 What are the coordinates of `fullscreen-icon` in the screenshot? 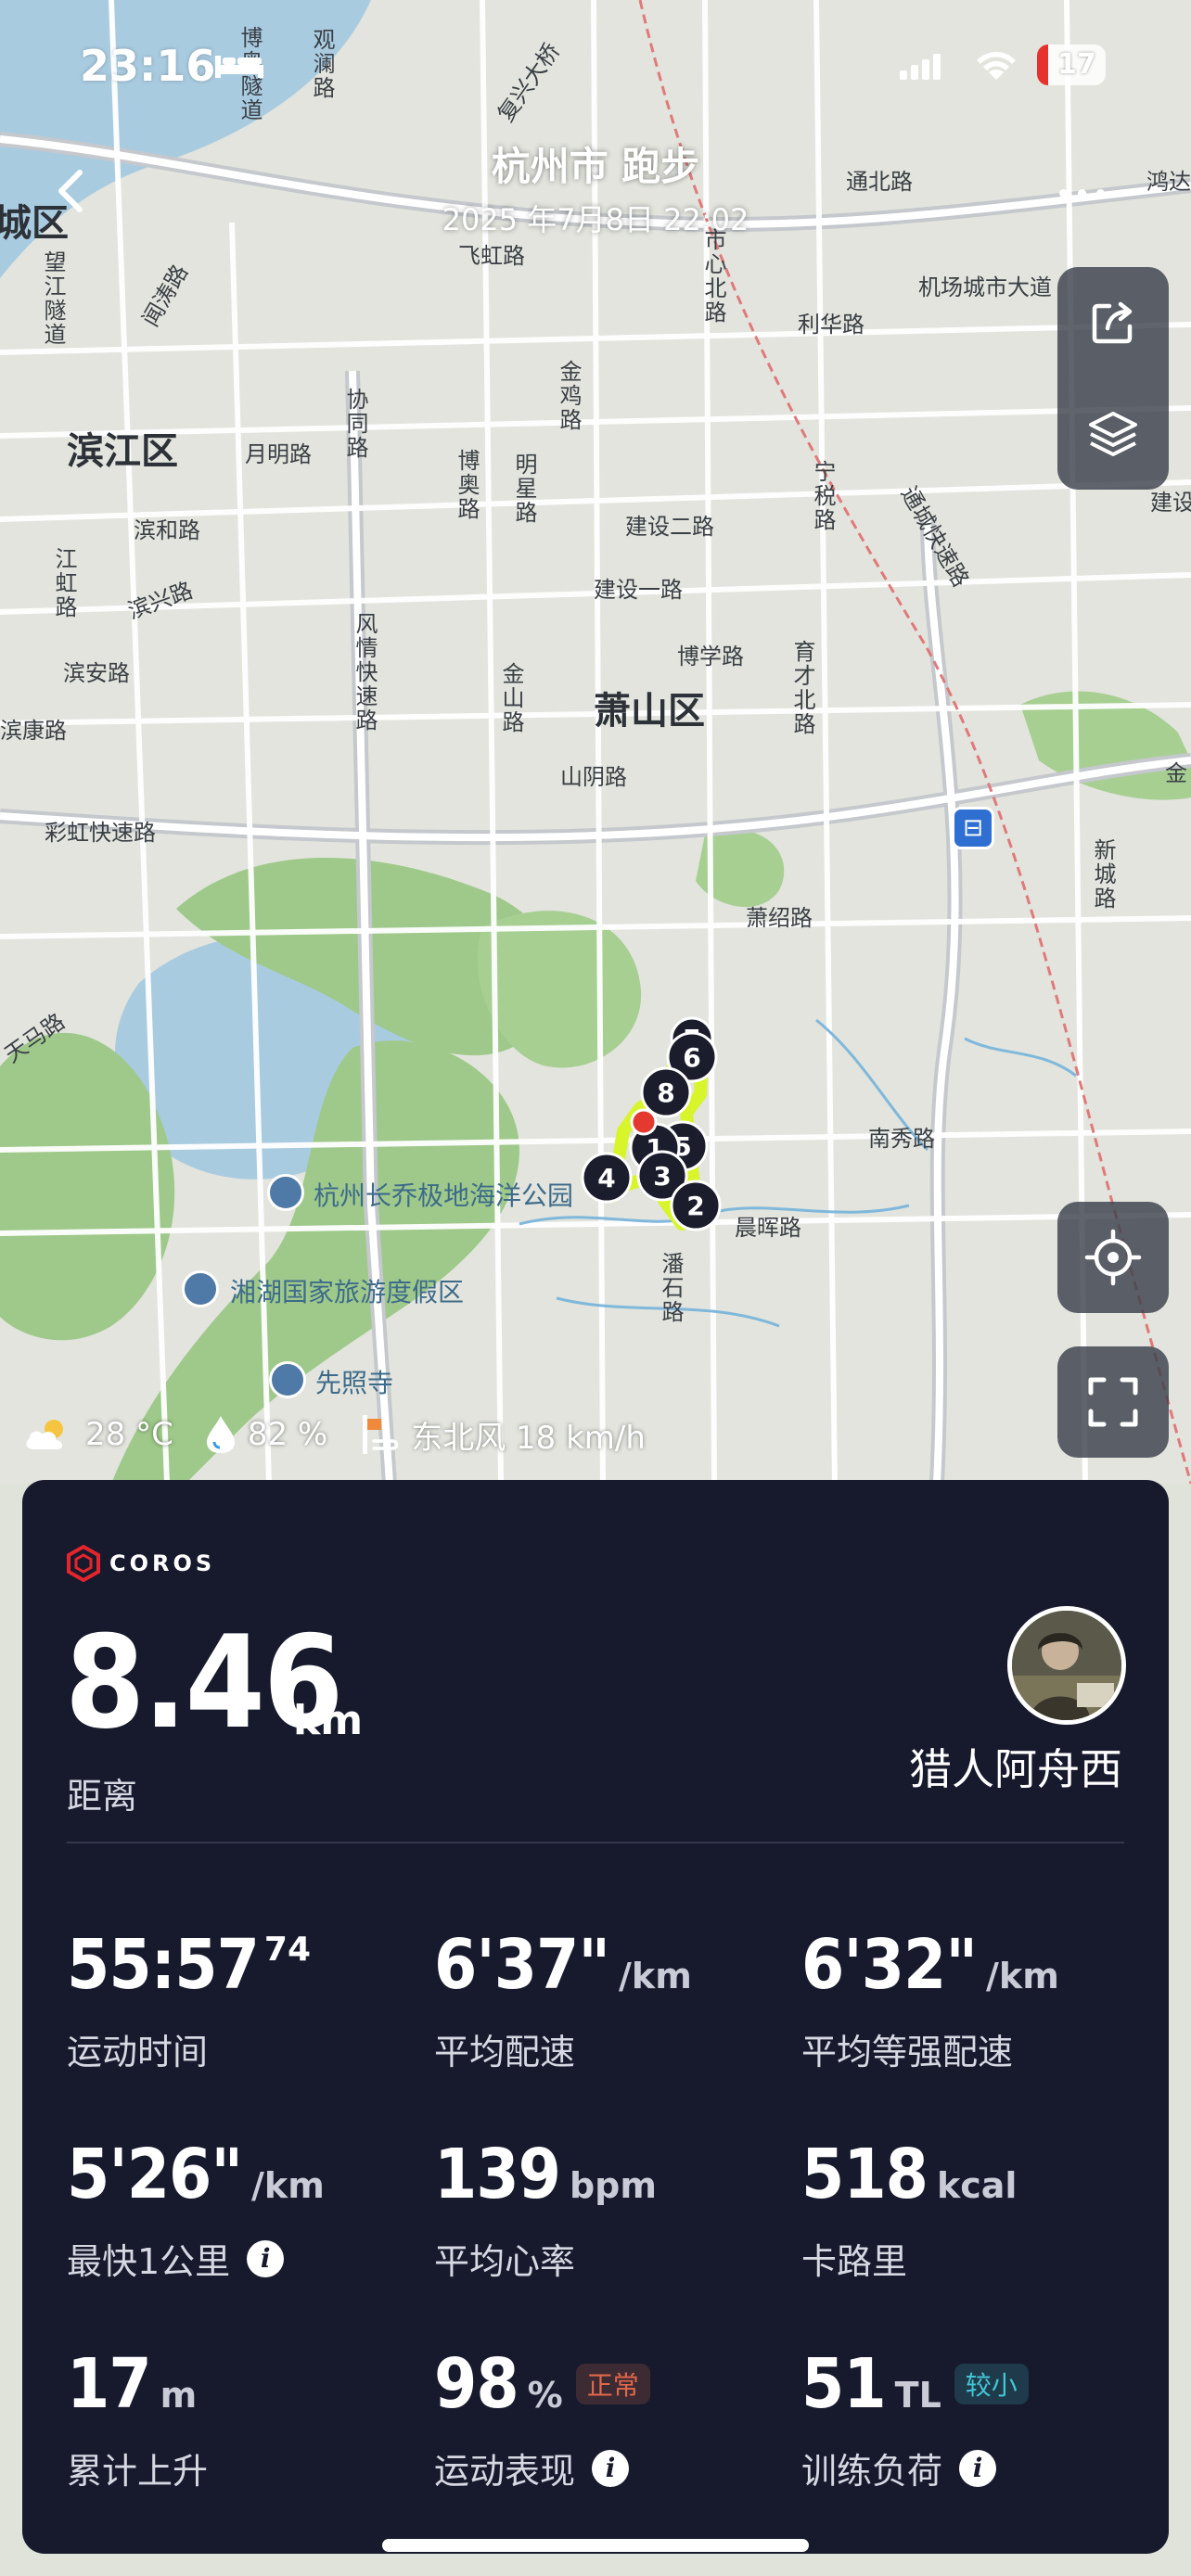 It's located at (1113, 1402).